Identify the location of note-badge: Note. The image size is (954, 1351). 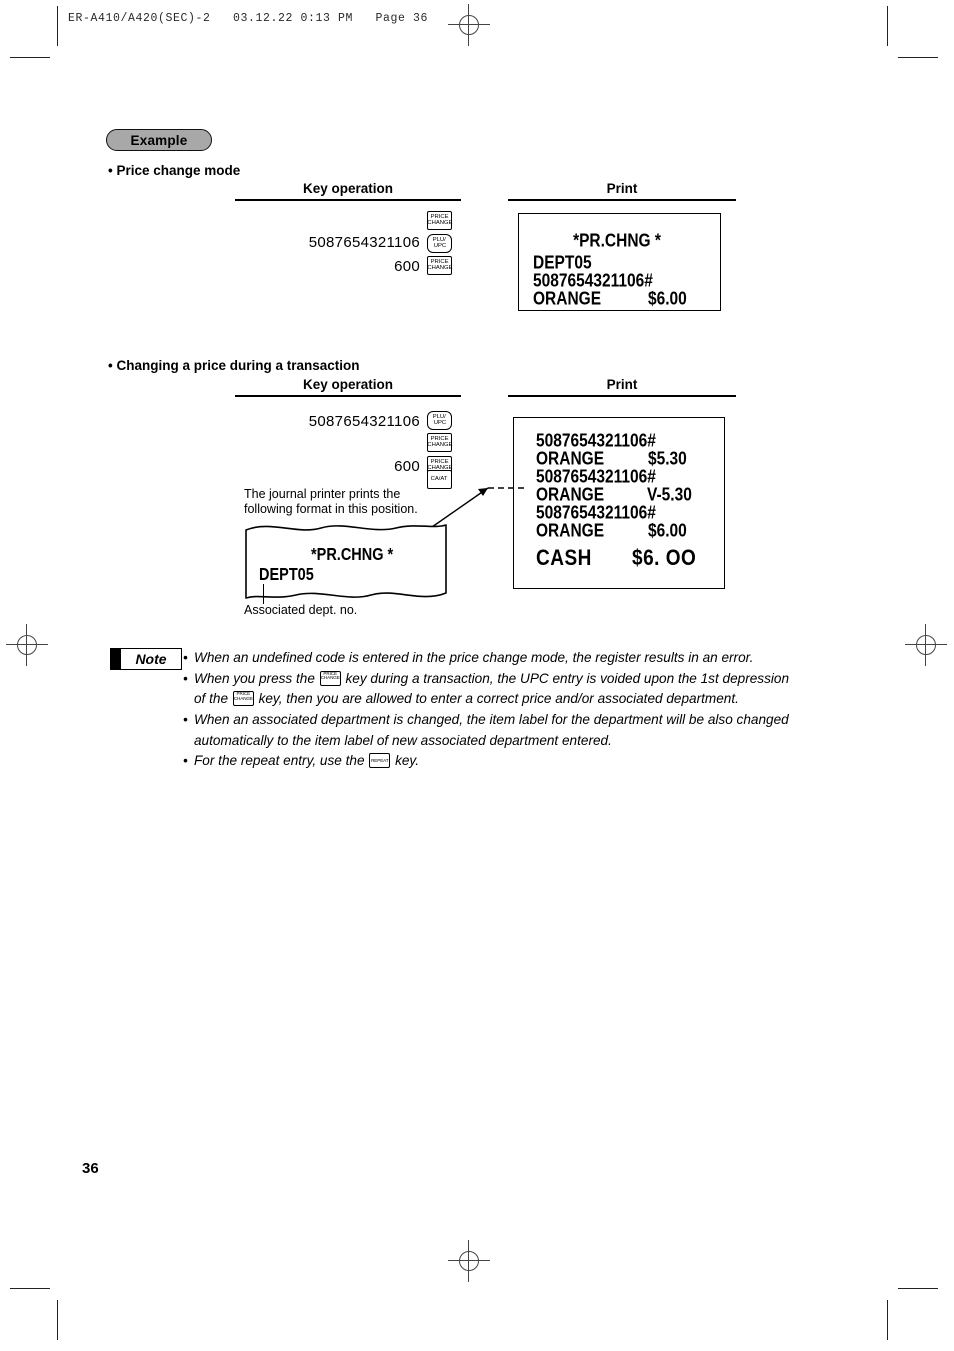
(146, 659).